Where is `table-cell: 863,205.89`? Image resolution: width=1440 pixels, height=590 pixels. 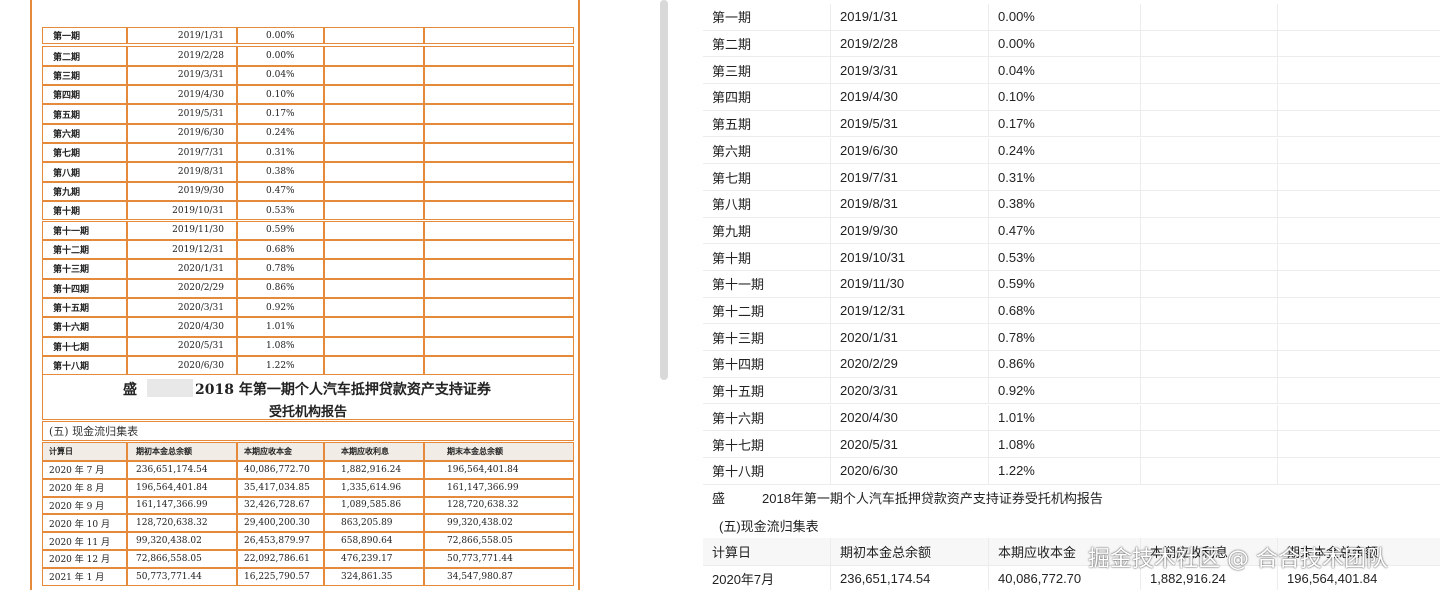
table-cell: 863,205.89 is located at coordinates (374, 523).